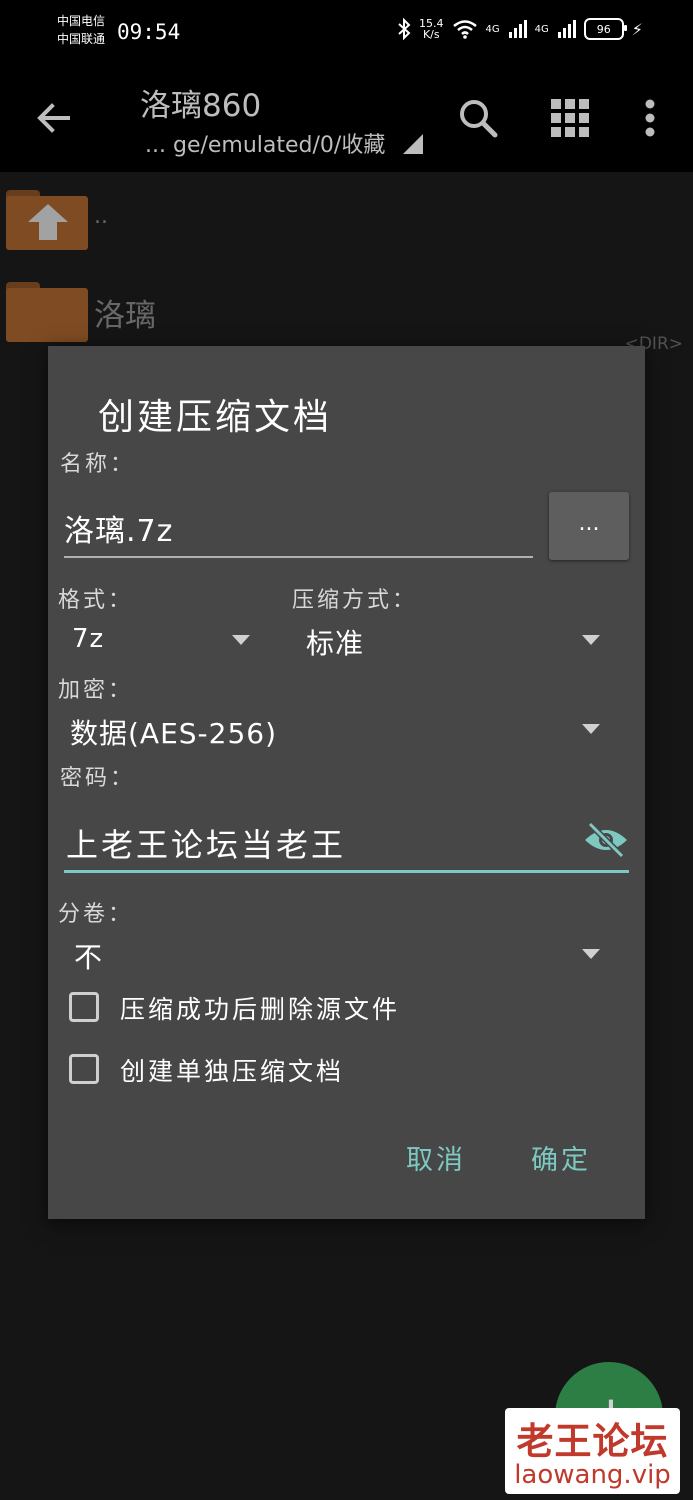  What do you see at coordinates (592, 1475) in the screenshot?
I see `watermark-url: laowang.vip` at bounding box center [592, 1475].